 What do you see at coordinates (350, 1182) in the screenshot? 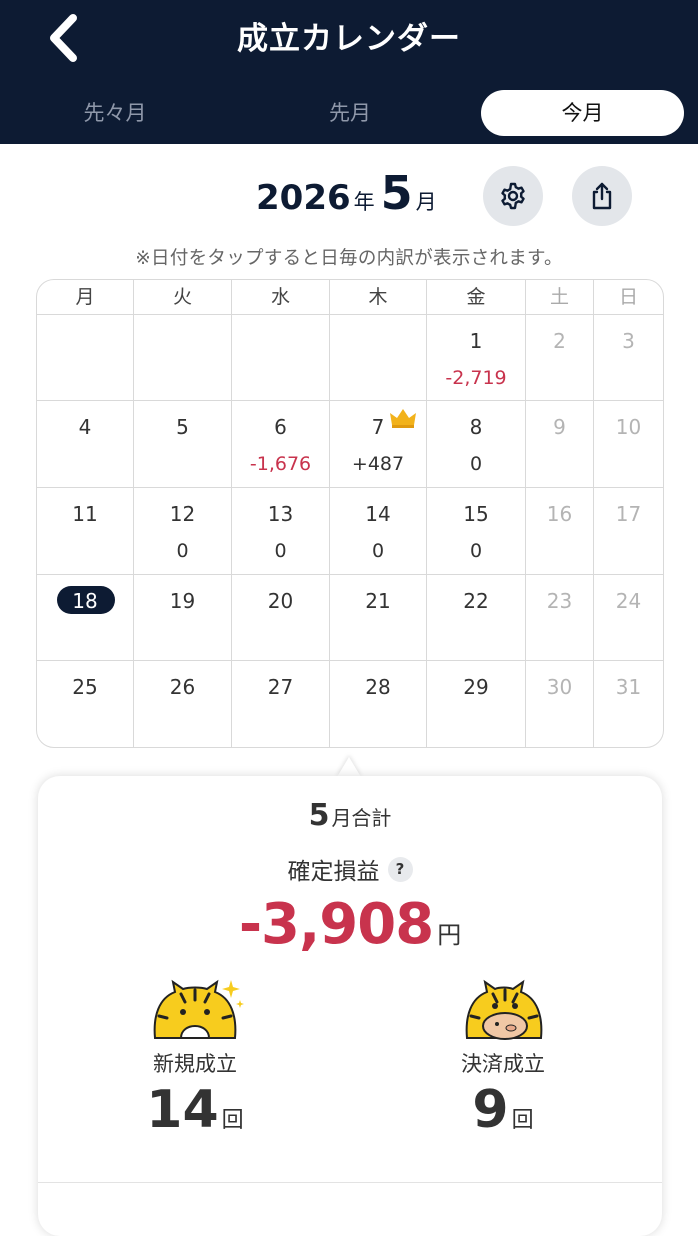
I see `card-divider` at bounding box center [350, 1182].